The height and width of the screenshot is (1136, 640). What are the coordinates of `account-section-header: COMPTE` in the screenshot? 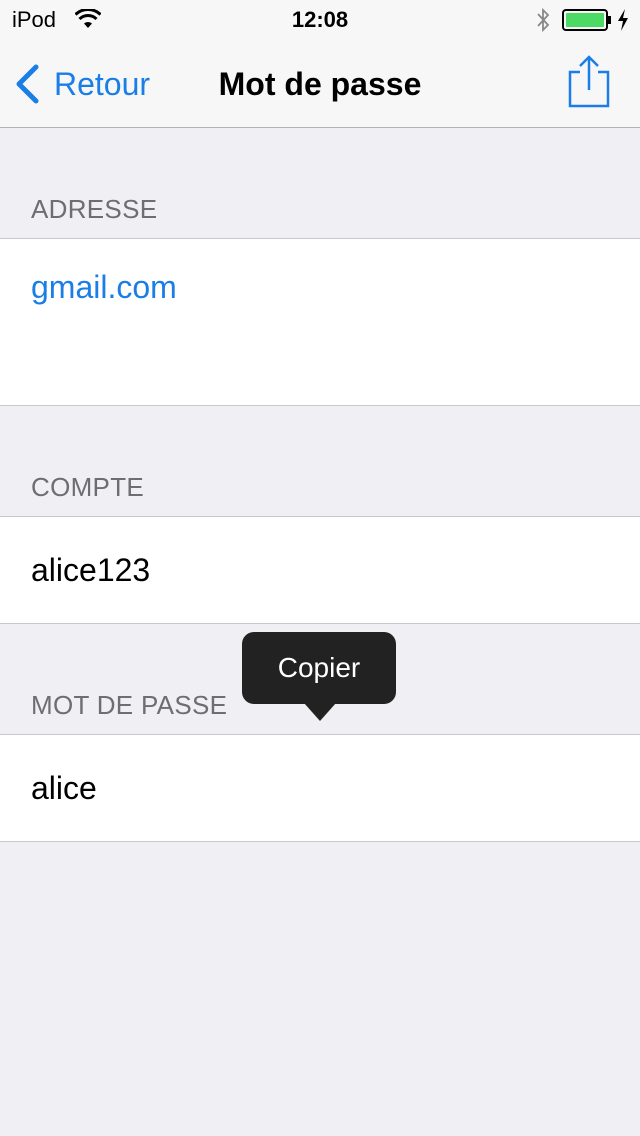 It's located at (88, 487).